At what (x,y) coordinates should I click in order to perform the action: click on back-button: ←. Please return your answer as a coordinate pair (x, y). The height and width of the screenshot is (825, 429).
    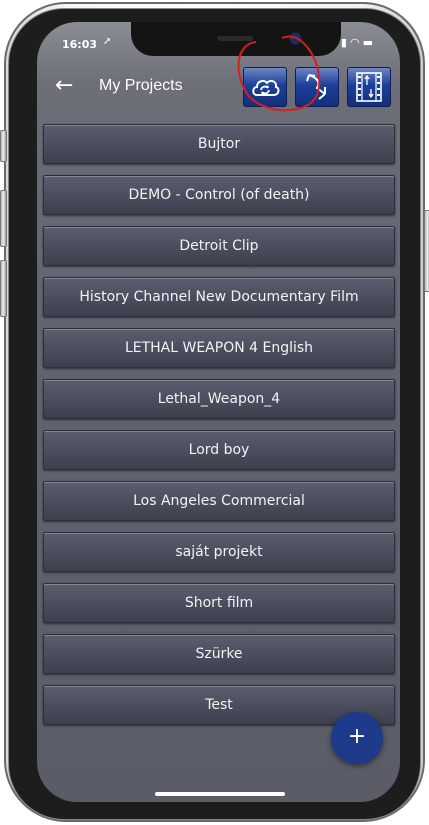
    Looking at the image, I should click on (67, 86).